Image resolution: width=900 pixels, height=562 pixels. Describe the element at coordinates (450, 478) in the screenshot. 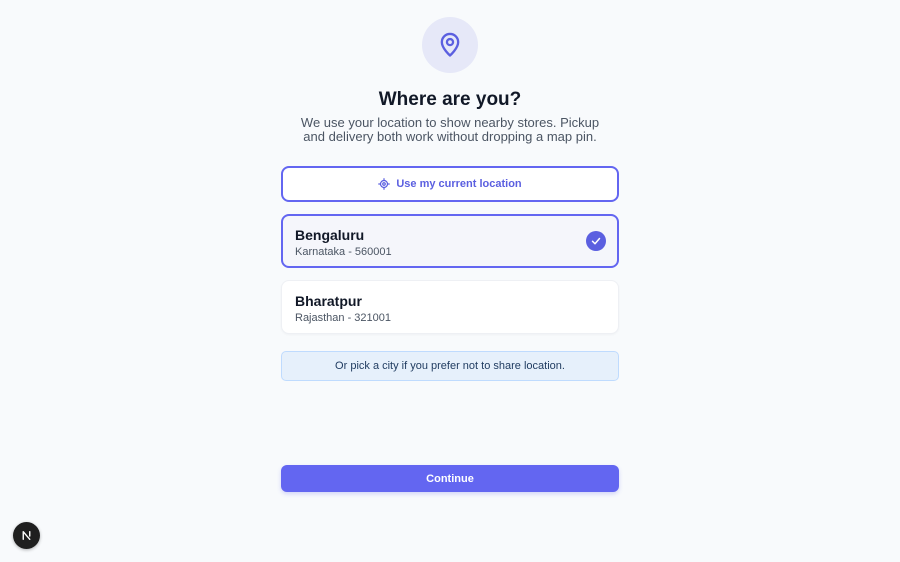

I see `continue-button: Continue` at that location.